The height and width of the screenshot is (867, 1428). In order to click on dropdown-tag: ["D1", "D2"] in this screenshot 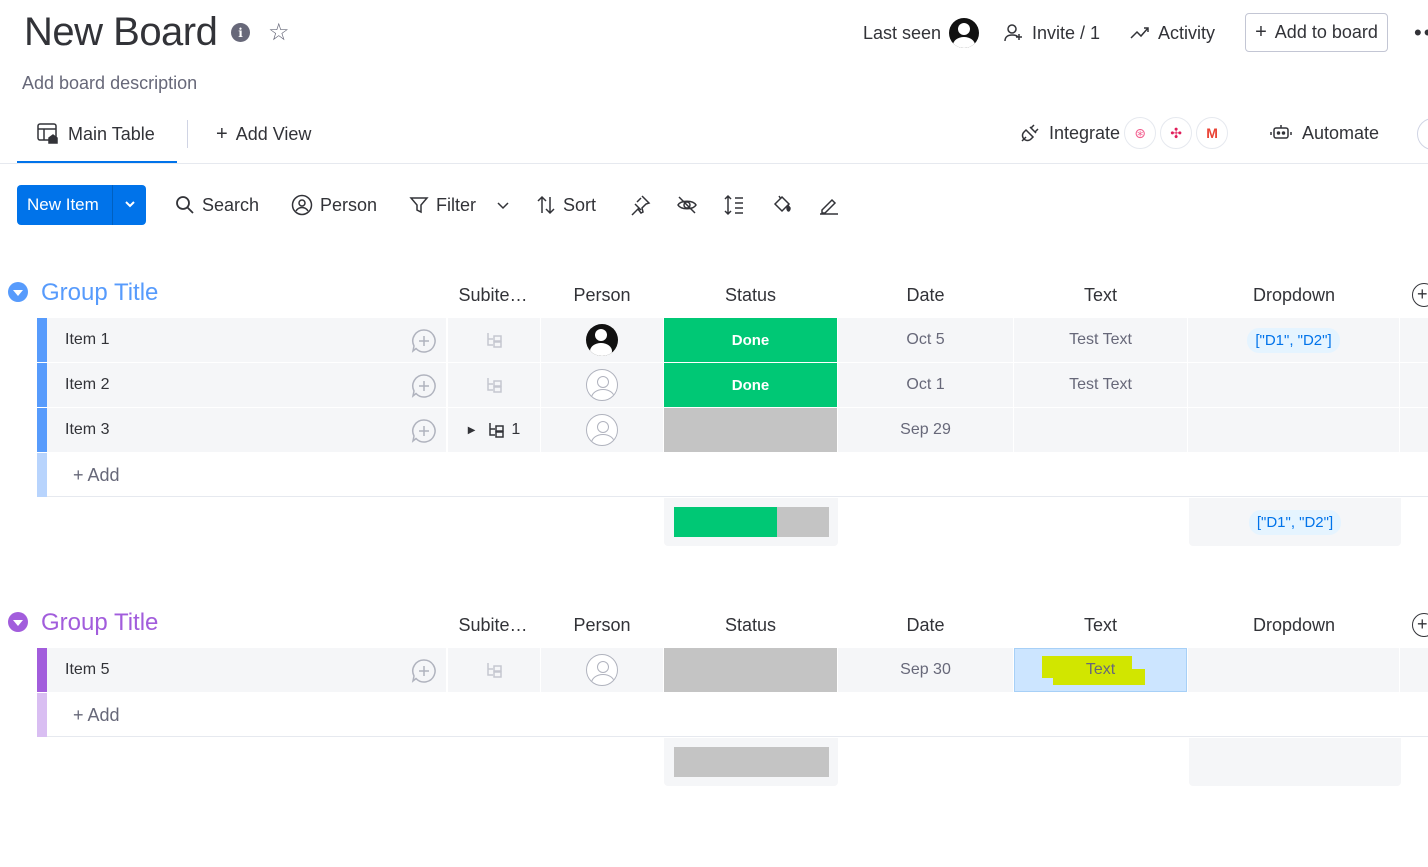, I will do `click(1293, 340)`.